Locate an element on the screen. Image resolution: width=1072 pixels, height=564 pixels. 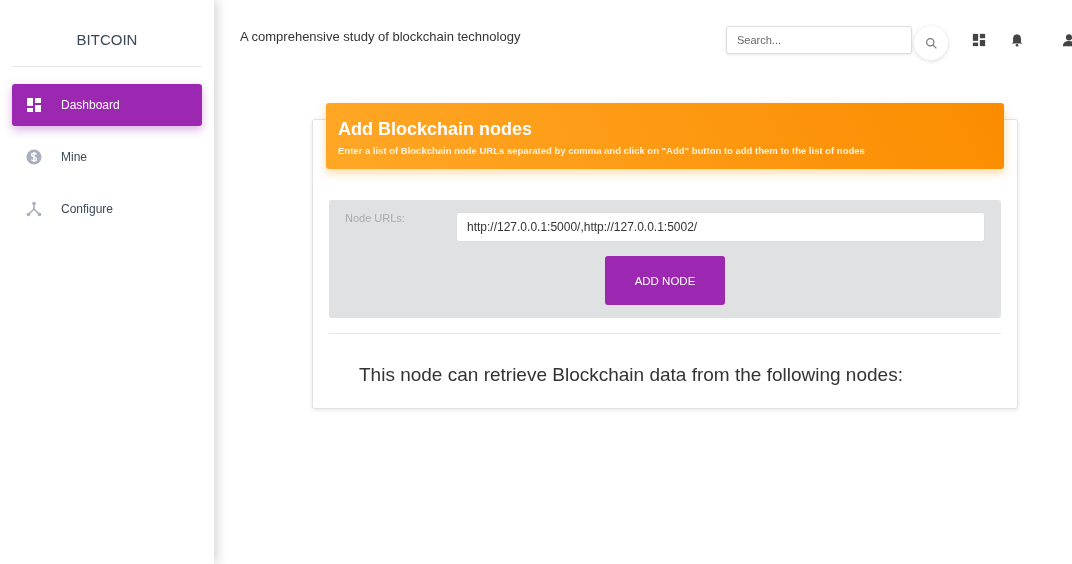
info-text: This node can retrieve Blockchain data from the following nodes: is located at coordinates (631, 375).